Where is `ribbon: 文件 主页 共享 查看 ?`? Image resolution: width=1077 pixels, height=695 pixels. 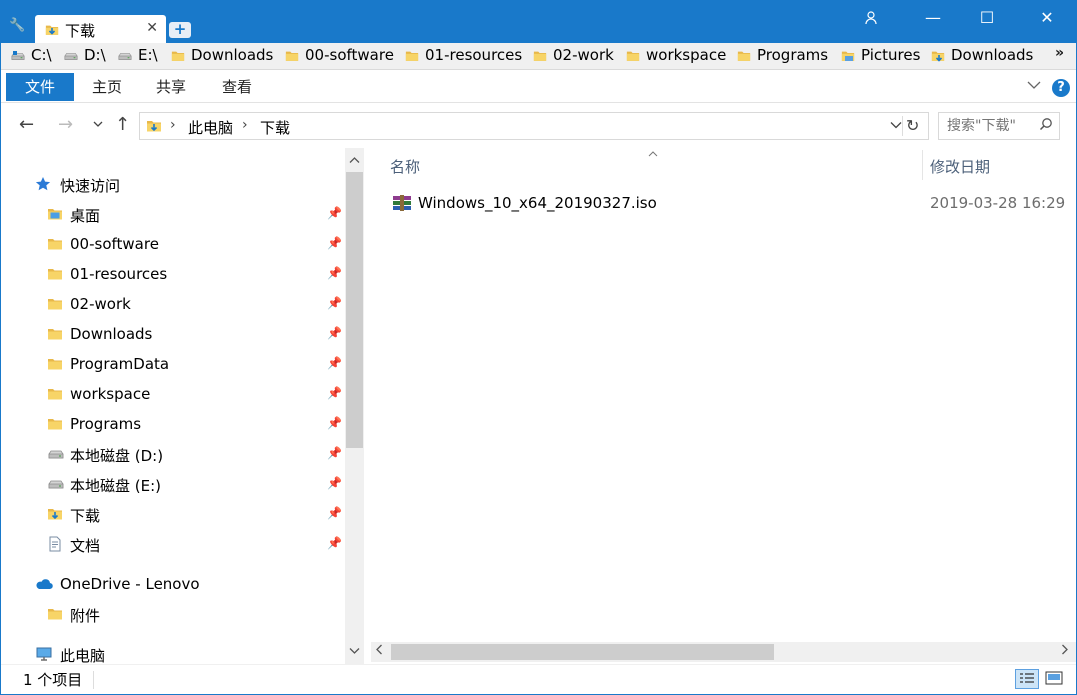 ribbon: 文件 主页 共享 查看 ? is located at coordinates (538, 87).